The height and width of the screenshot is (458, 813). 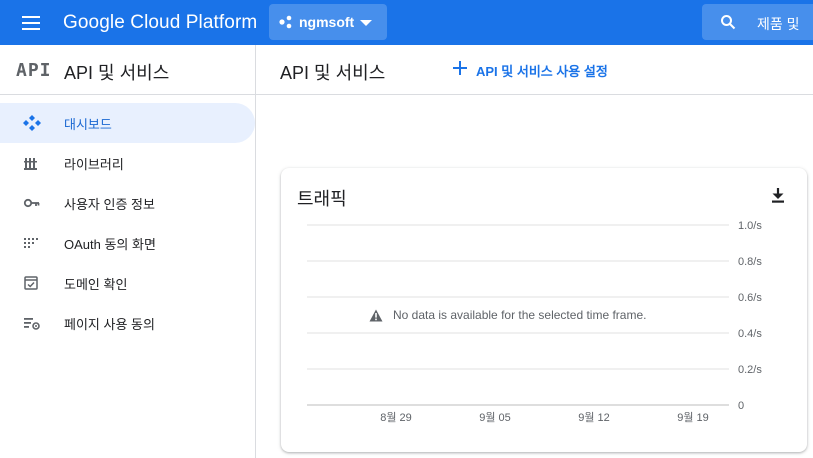 I want to click on top-app-bar: Google Cloud Platform ngmsoft 제품 및, so click(x=406, y=22).